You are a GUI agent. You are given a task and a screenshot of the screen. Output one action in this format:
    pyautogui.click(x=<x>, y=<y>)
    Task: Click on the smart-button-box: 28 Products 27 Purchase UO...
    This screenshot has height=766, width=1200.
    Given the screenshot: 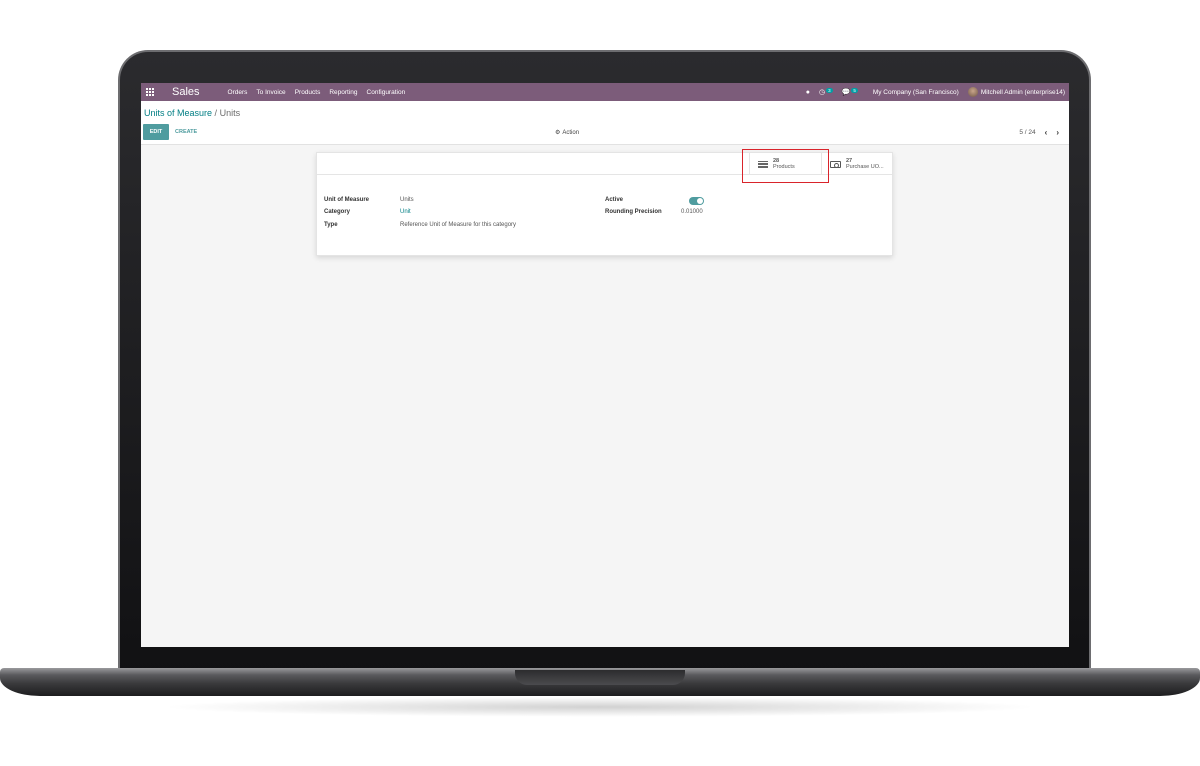 What is the action you would take?
    pyautogui.click(x=605, y=166)
    